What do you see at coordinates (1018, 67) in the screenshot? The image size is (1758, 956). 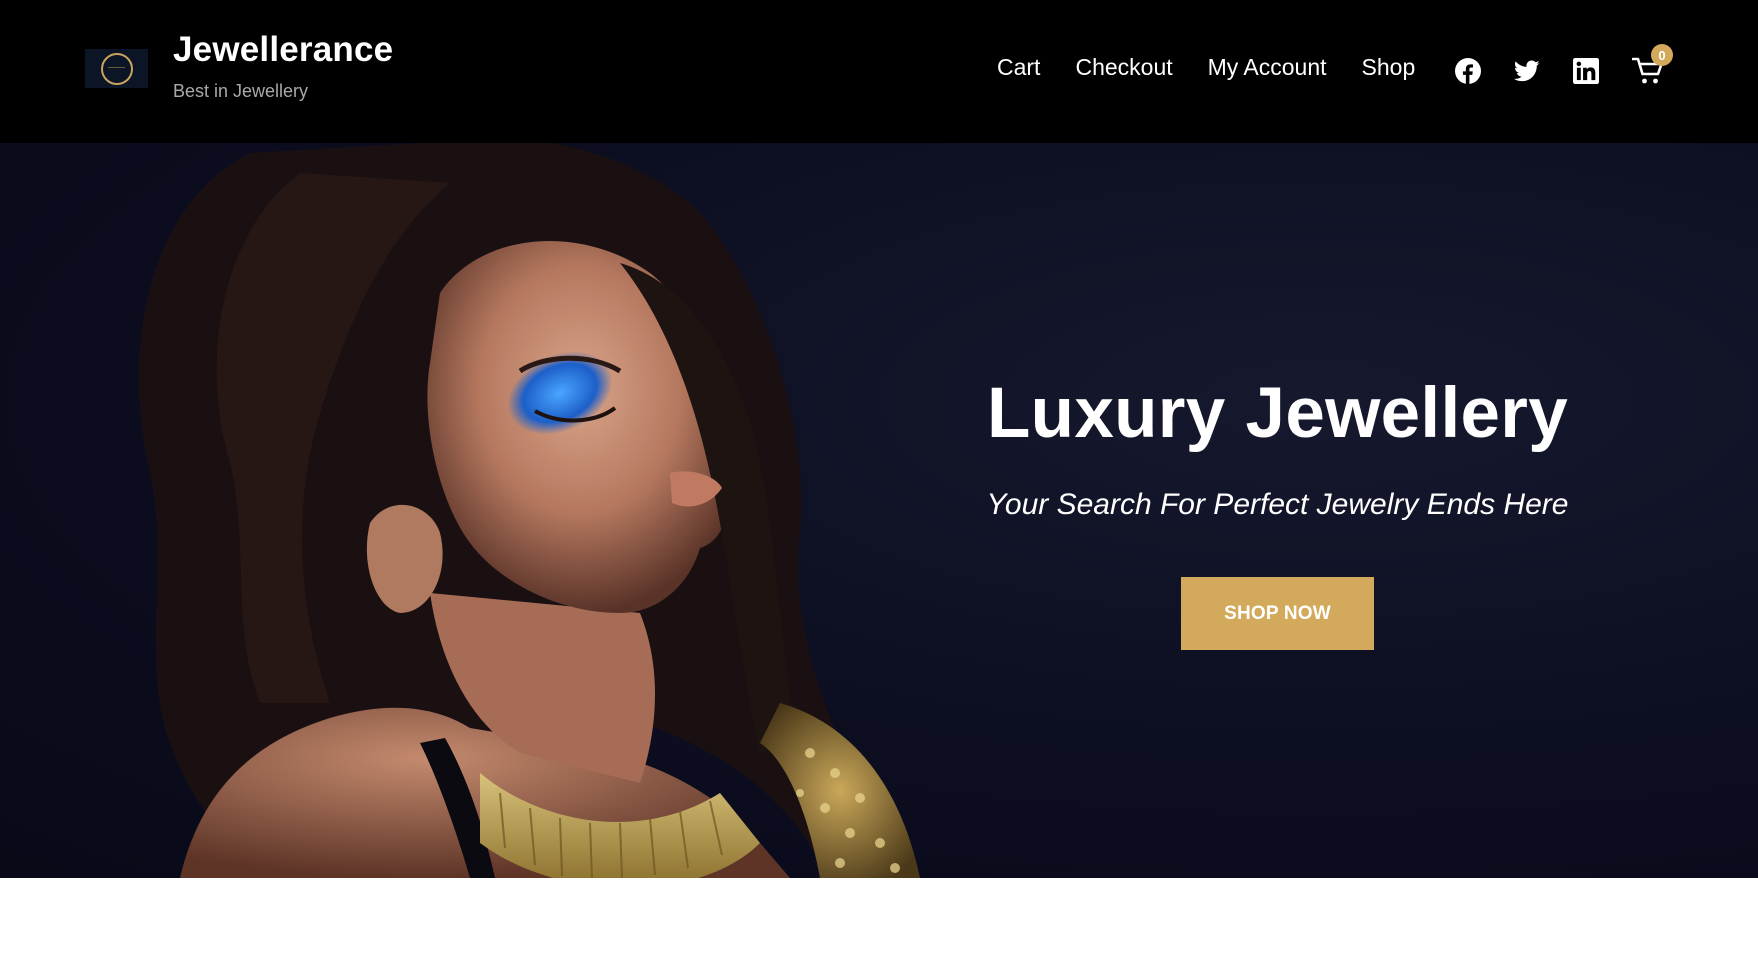 I see `nav-item-cart: Cart` at bounding box center [1018, 67].